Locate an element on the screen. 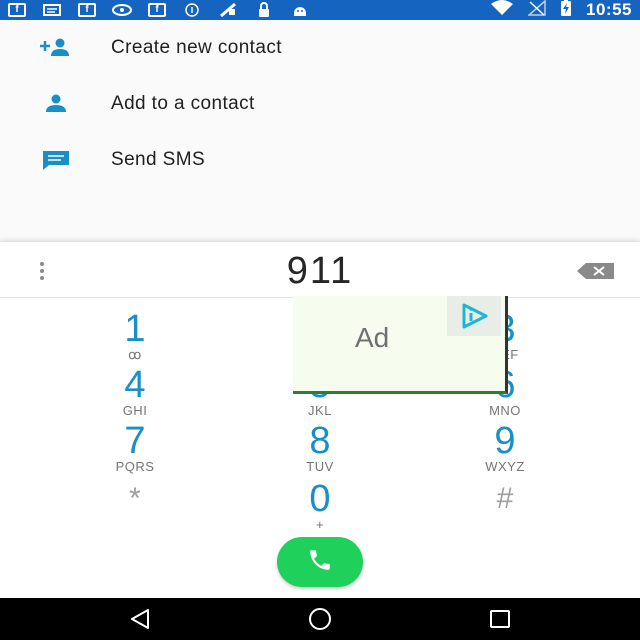 The width and height of the screenshot is (640, 640). send-sms-action: Send SMS is located at coordinates (320, 160).